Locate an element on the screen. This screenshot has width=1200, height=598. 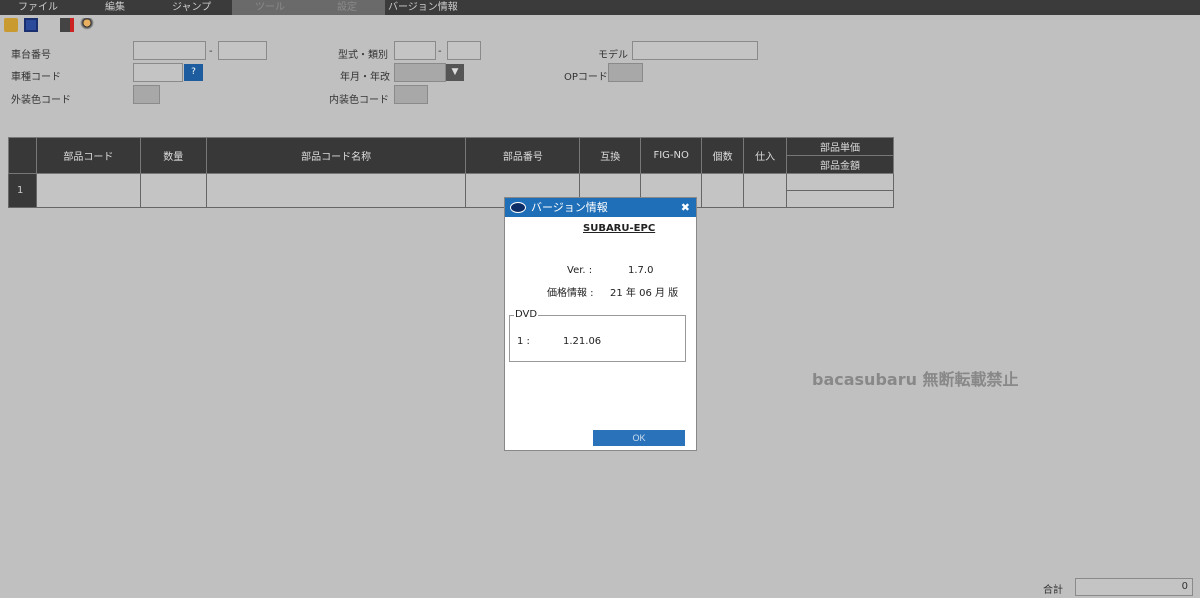
menu-edit: 編集 is located at coordinates (115, 7).